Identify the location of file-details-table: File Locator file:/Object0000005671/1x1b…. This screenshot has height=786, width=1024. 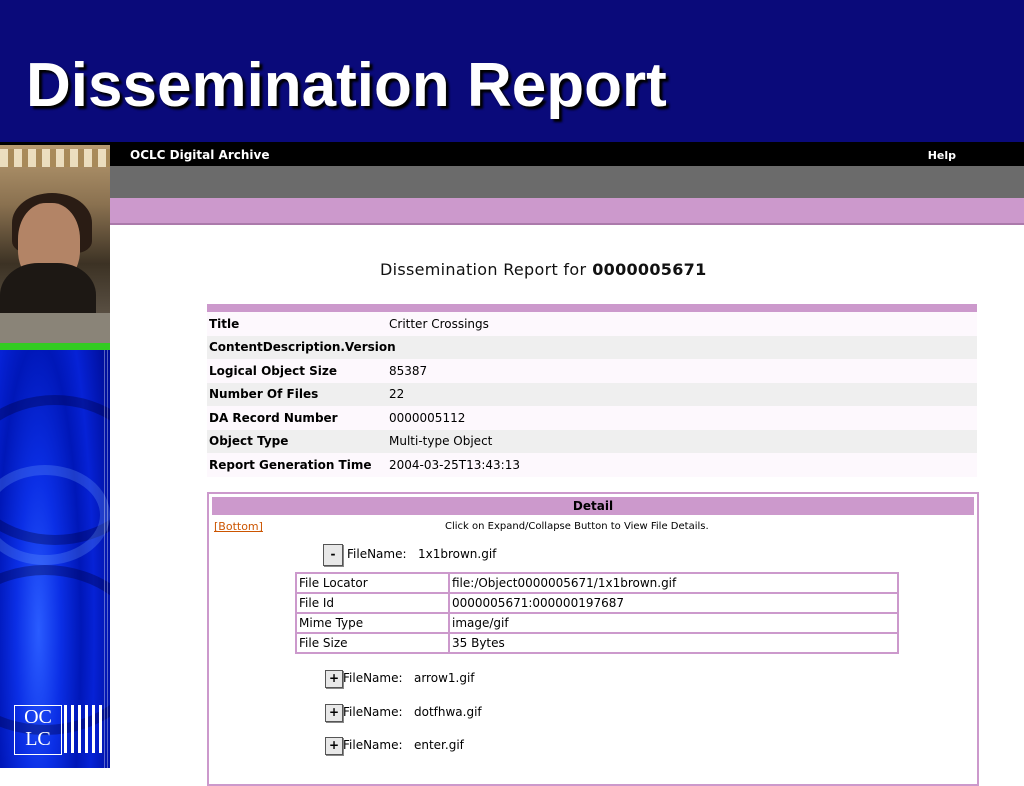
(597, 613).